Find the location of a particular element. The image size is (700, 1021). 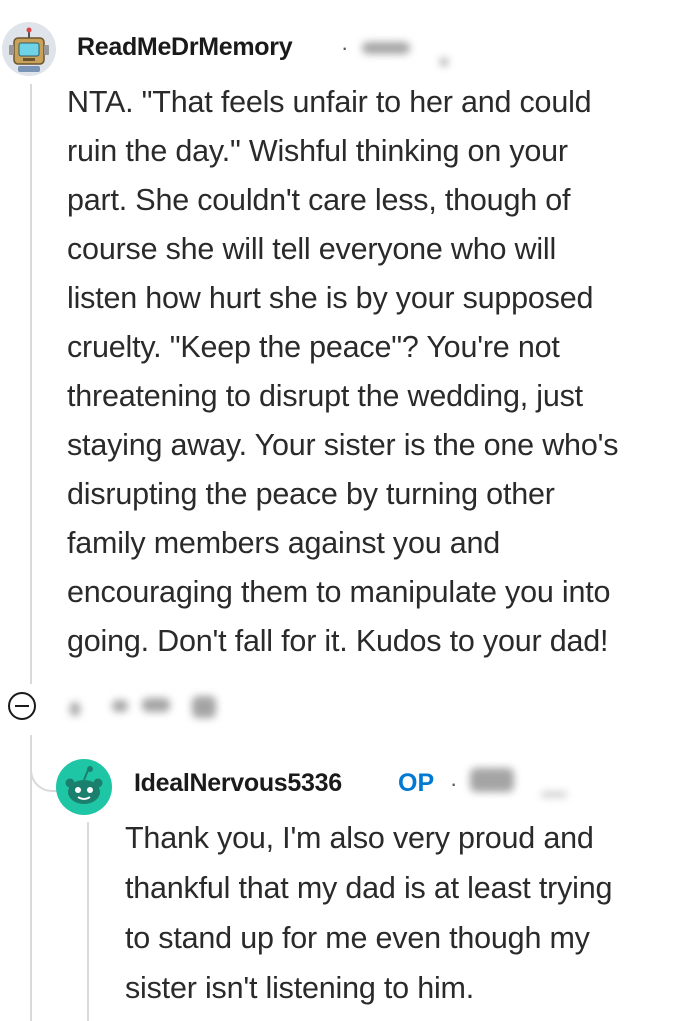

reply-author-avatar is located at coordinates (84, 787).